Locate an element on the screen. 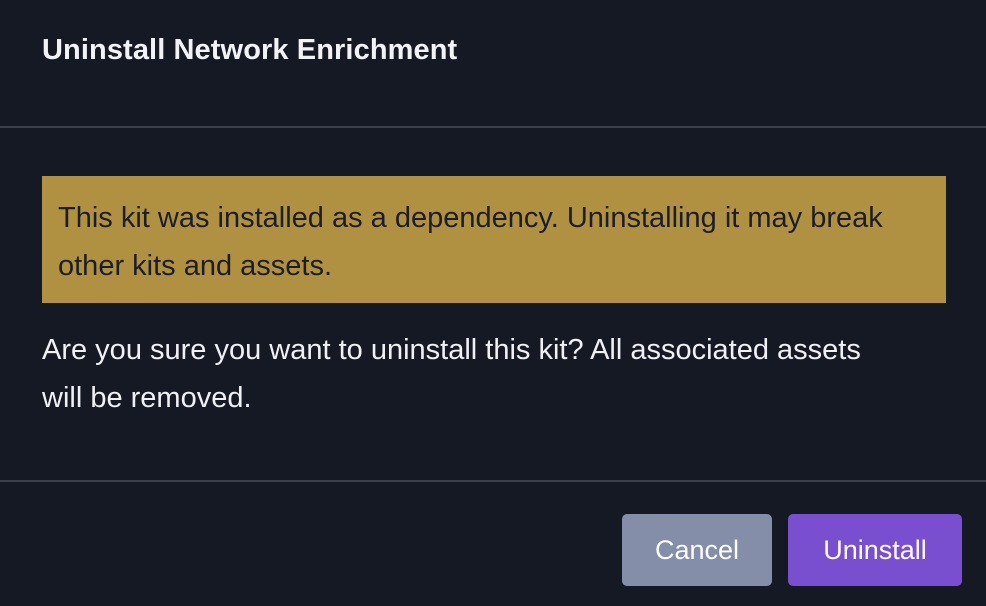 The width and height of the screenshot is (986, 606). cancel-button: Cancel is located at coordinates (697, 550).